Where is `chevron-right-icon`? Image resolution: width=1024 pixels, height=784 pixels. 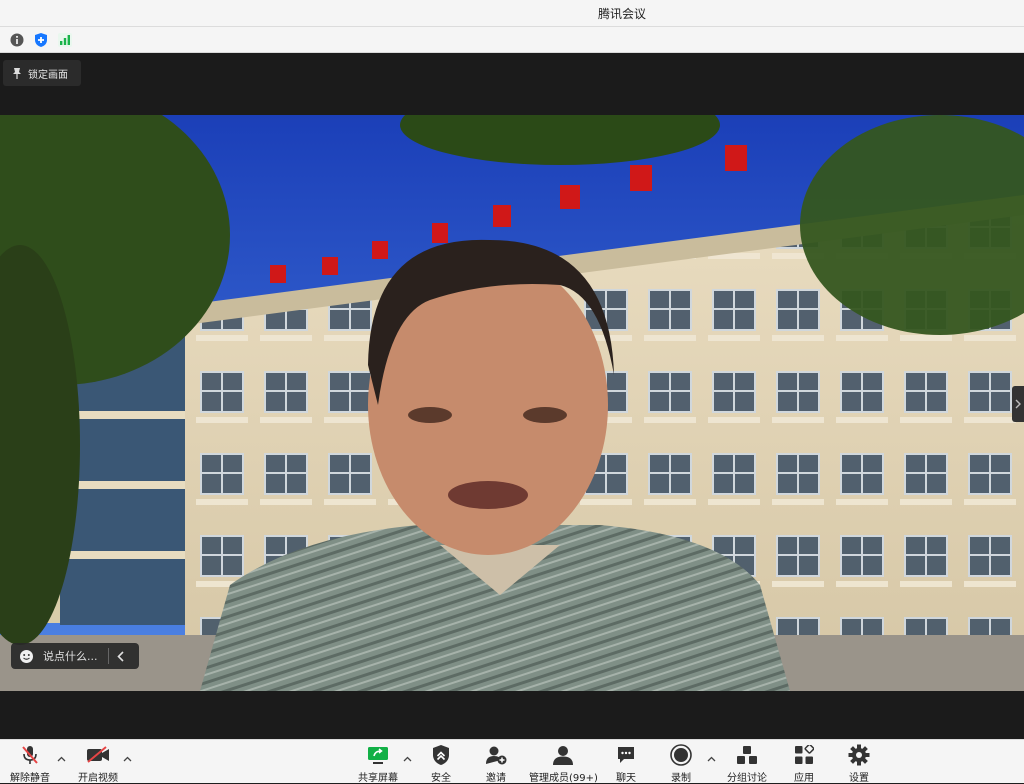 chevron-right-icon is located at coordinates (1018, 404).